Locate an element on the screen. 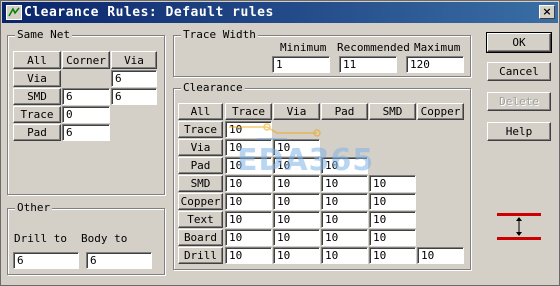 The height and width of the screenshot is (286, 560). window-title: Clearance Rules: Default rules is located at coordinates (149, 12).